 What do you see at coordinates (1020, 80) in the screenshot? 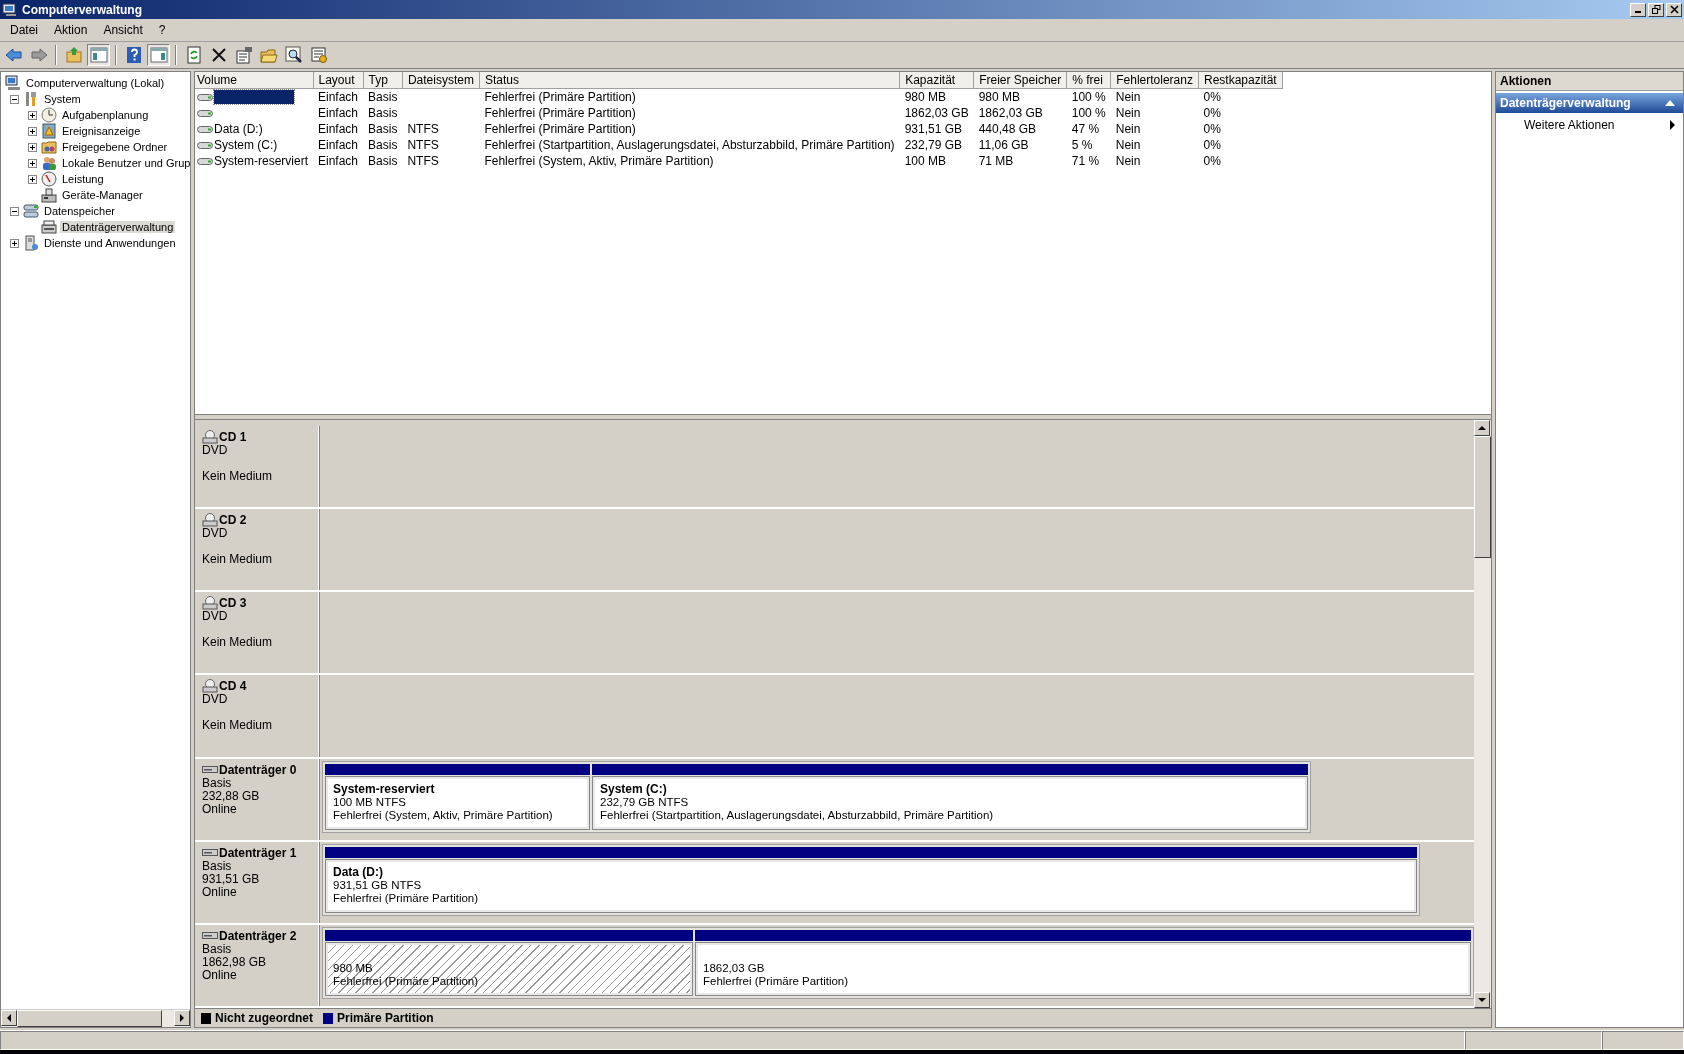
I see `column-header: Freier Speicher` at bounding box center [1020, 80].